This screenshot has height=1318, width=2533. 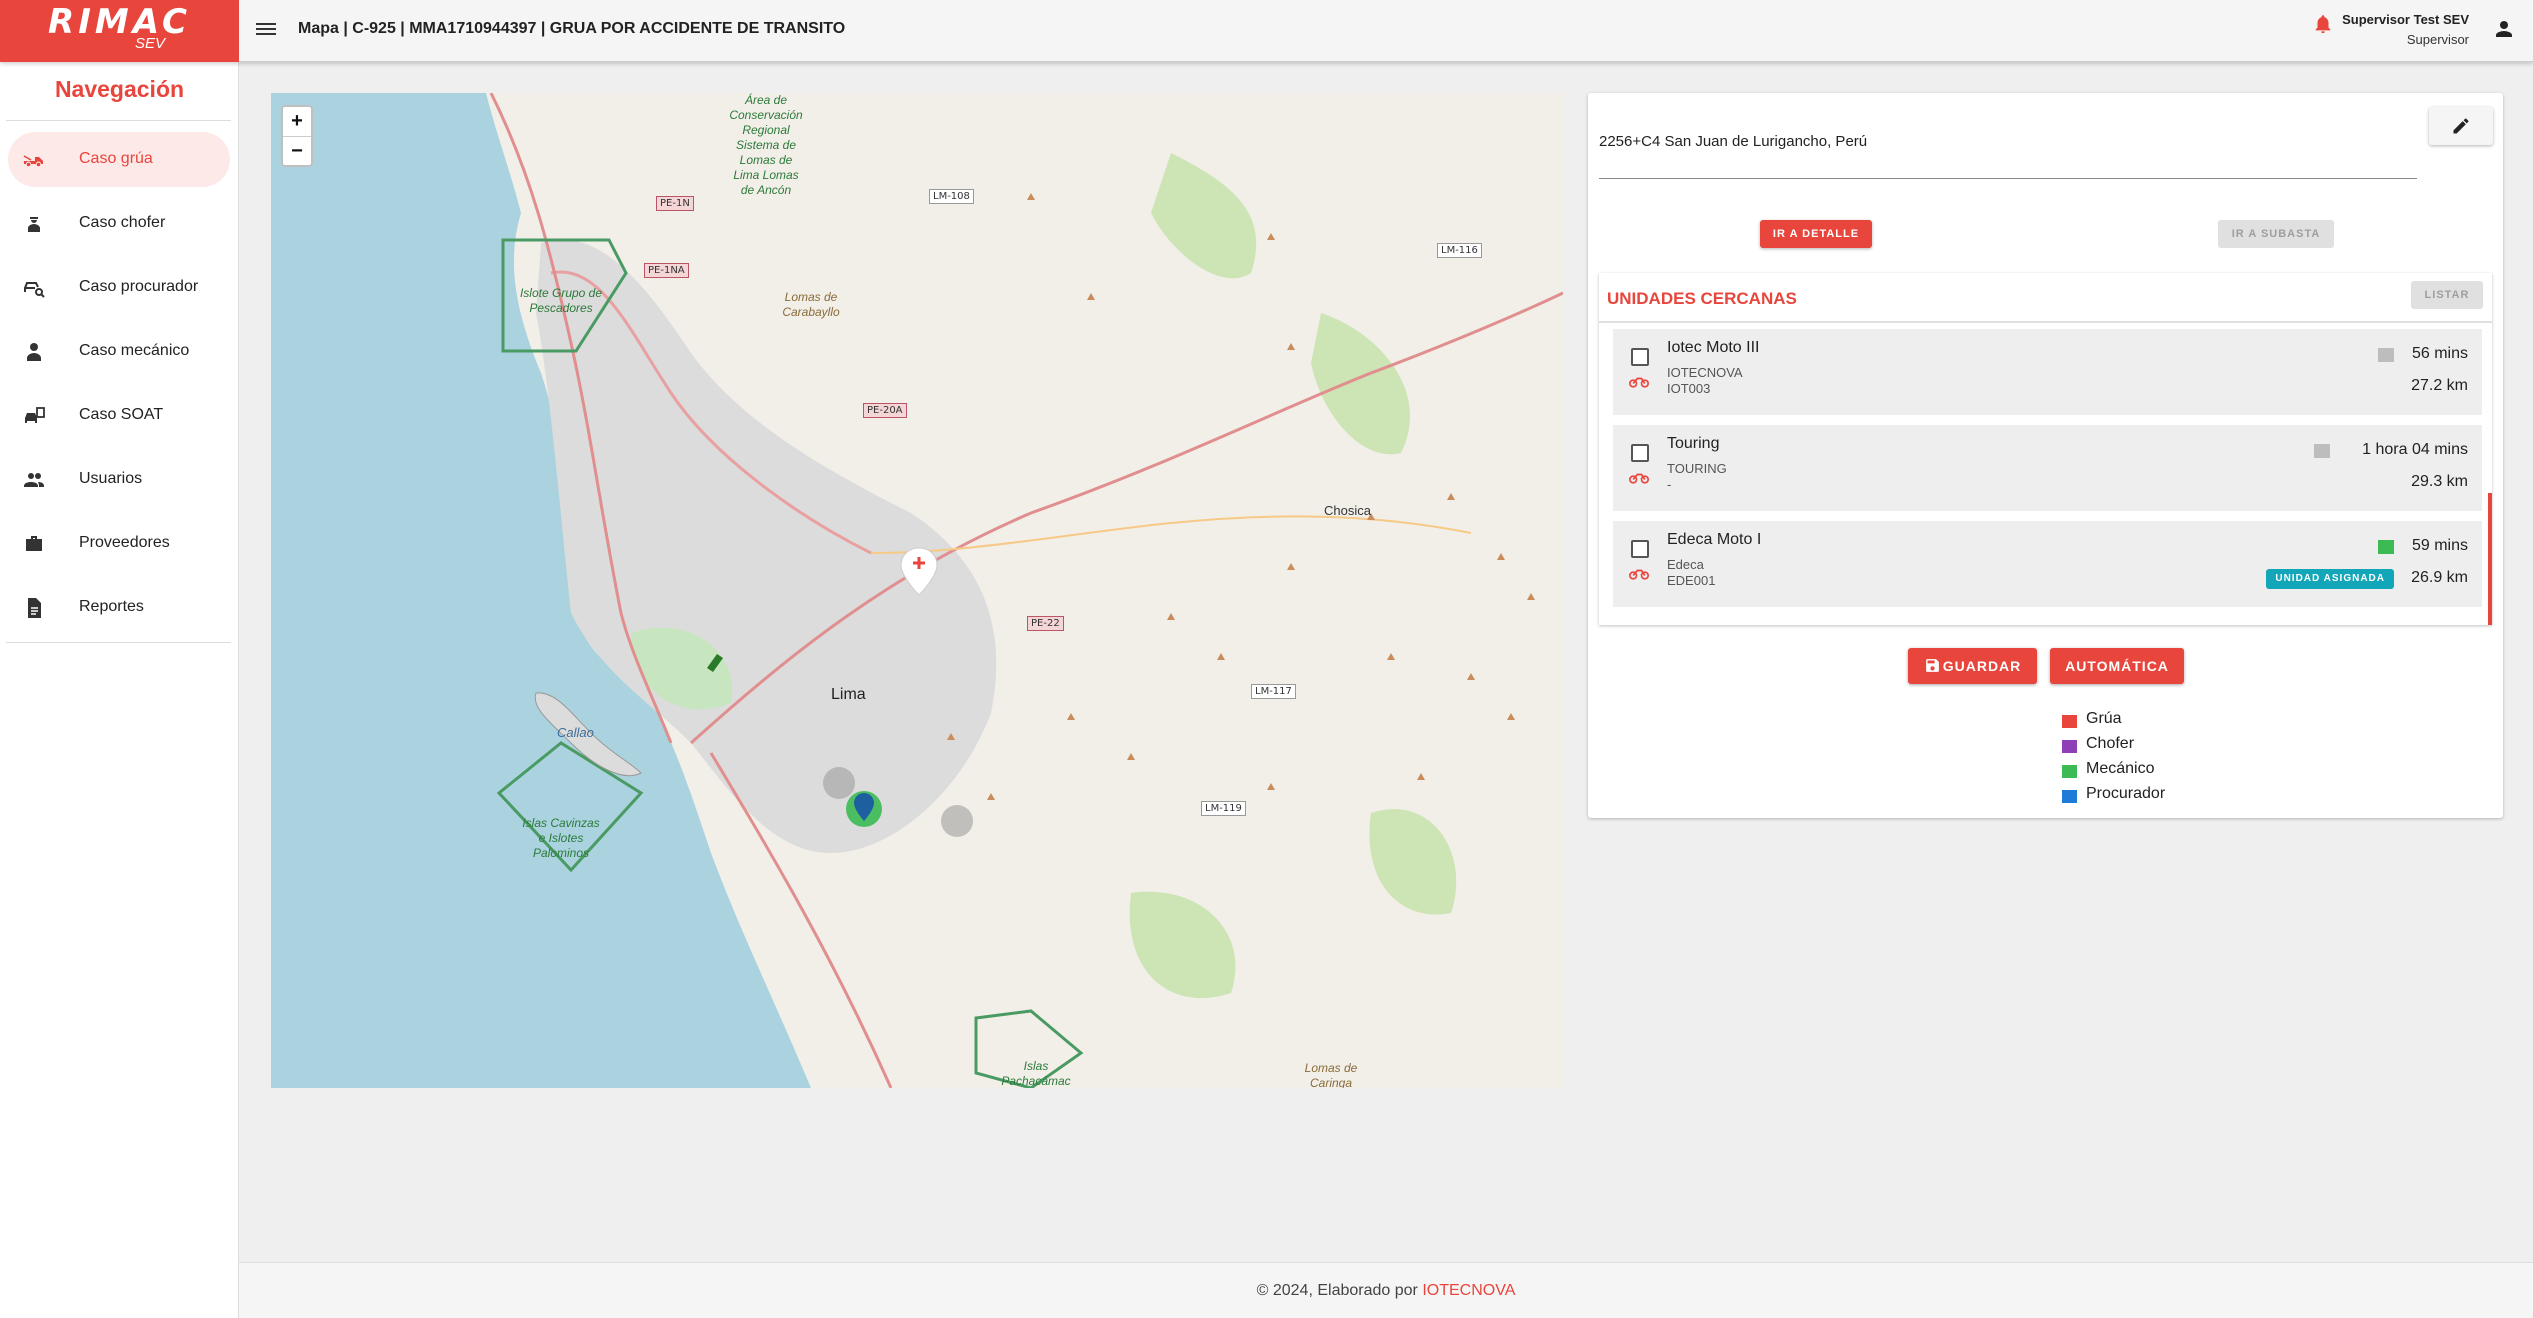 What do you see at coordinates (1223, 808) in the screenshot?
I see `road-shield: LM-119` at bounding box center [1223, 808].